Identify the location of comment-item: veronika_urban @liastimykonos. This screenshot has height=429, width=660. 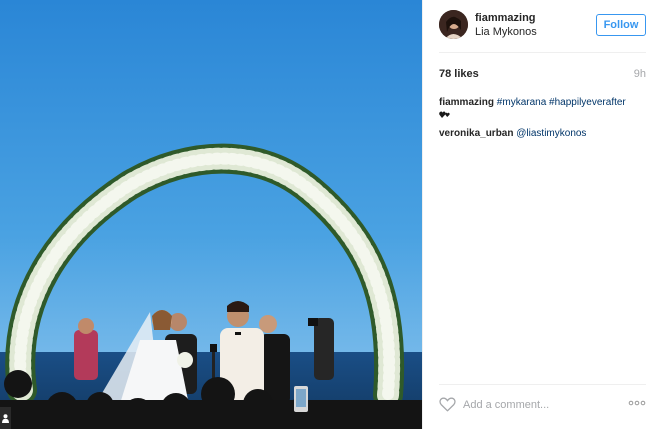
(544, 133).